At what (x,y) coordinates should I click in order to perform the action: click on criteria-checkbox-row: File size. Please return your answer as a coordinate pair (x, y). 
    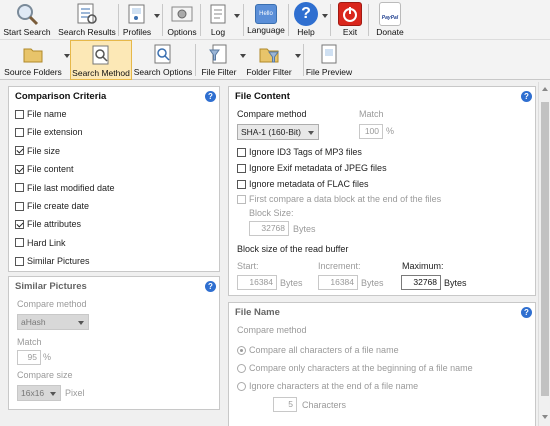
    Looking at the image, I should click on (37, 151).